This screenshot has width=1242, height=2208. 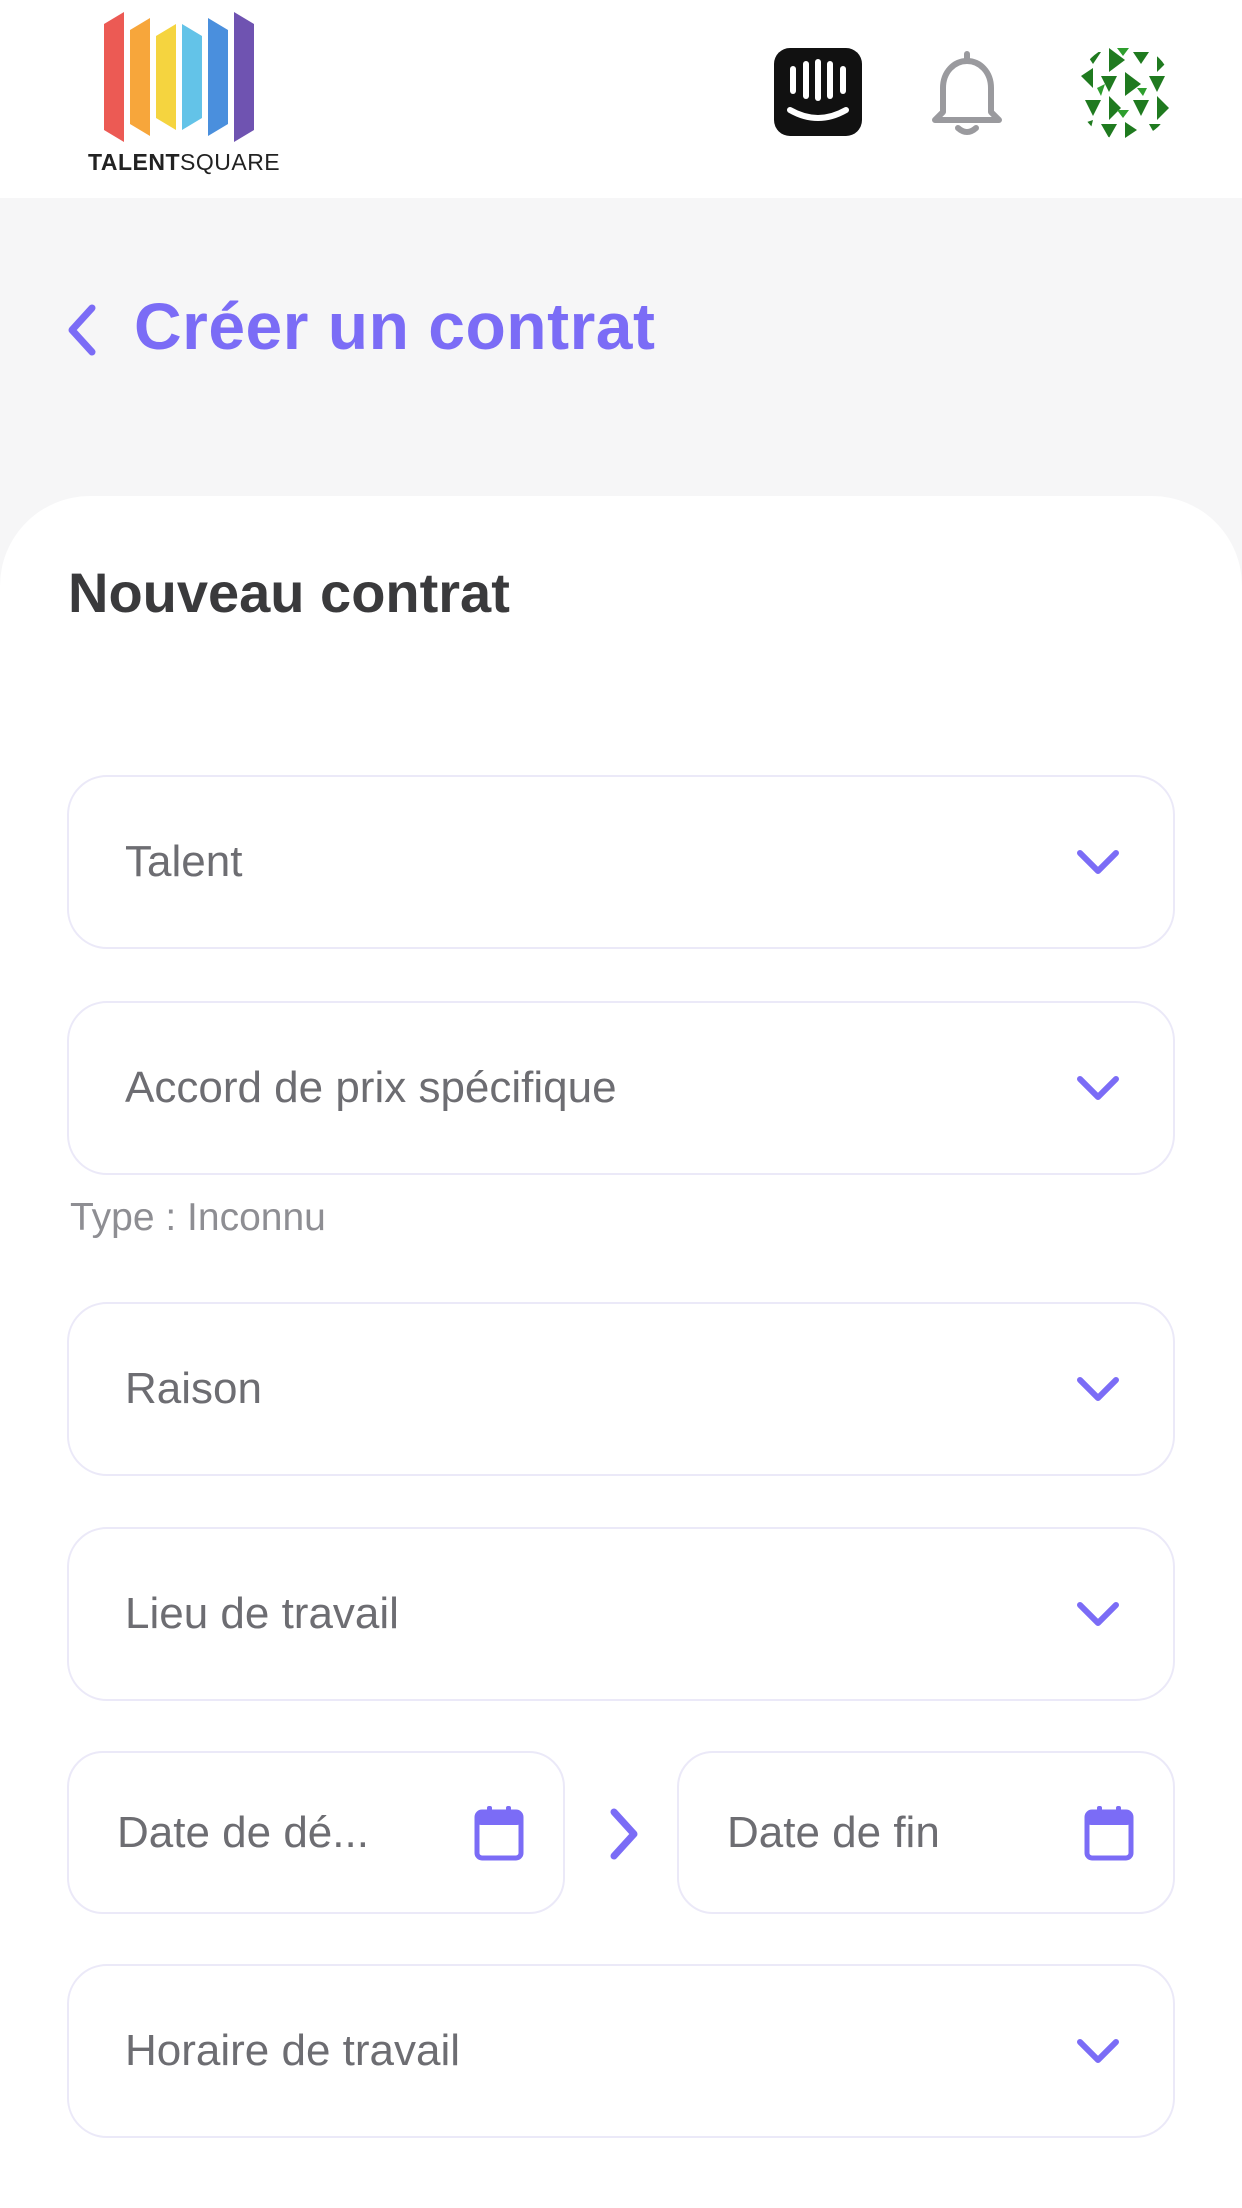 I want to click on price-agreement-placeholder: Accord de prix spécifique, so click(x=371, y=1087).